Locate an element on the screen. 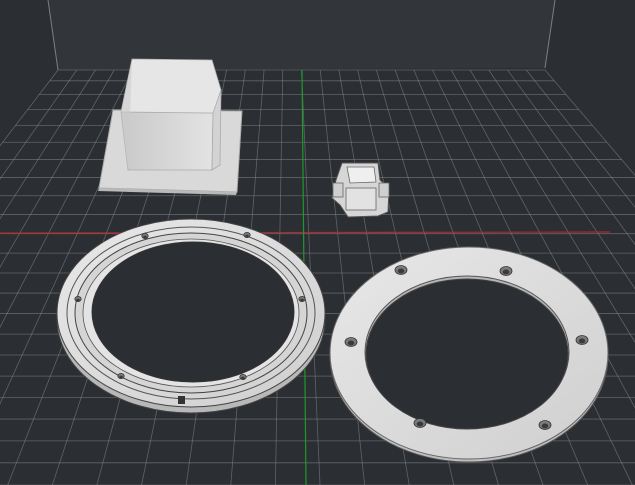  build-volume-walls is located at coordinates (301, 35).